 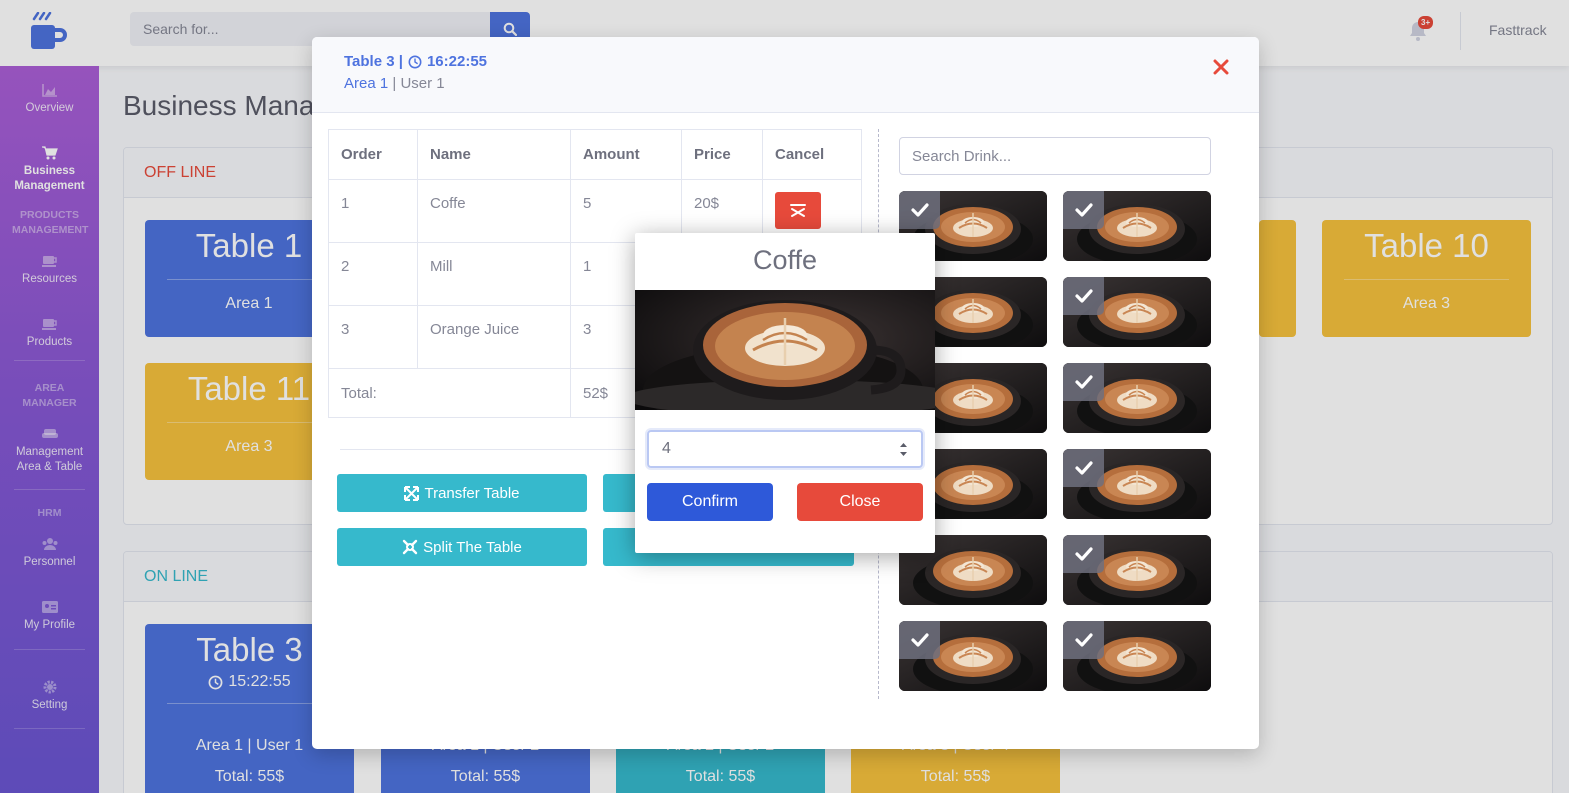 I want to click on close-icon, so click(x=1221, y=67).